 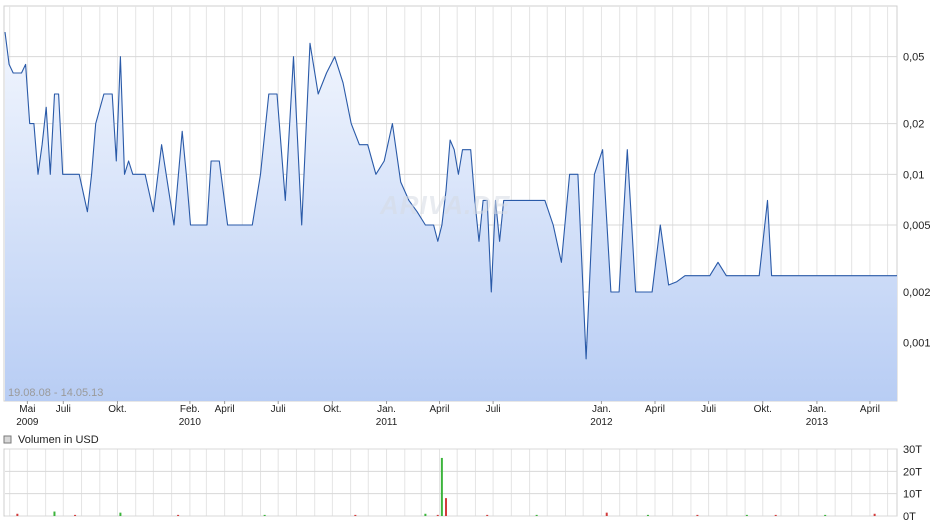 What do you see at coordinates (917, 201) in the screenshot?
I see `price-y-axis: 0,05 0,02 0,01 0,005 0,002 0,001` at bounding box center [917, 201].